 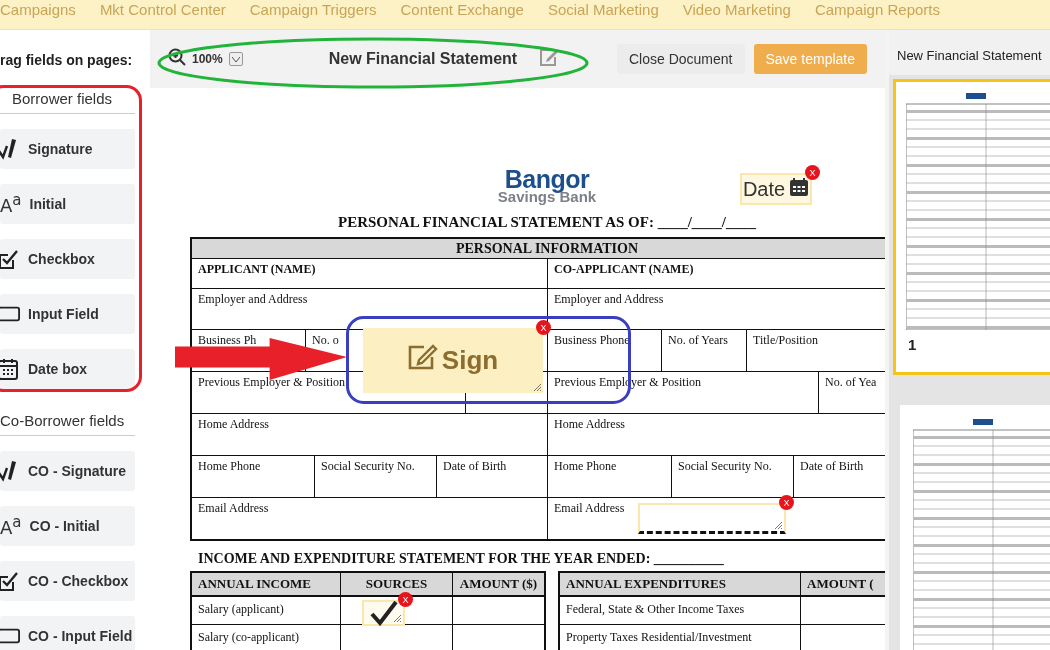 I want to click on document-title: New Financial Statement, so click(x=423, y=59).